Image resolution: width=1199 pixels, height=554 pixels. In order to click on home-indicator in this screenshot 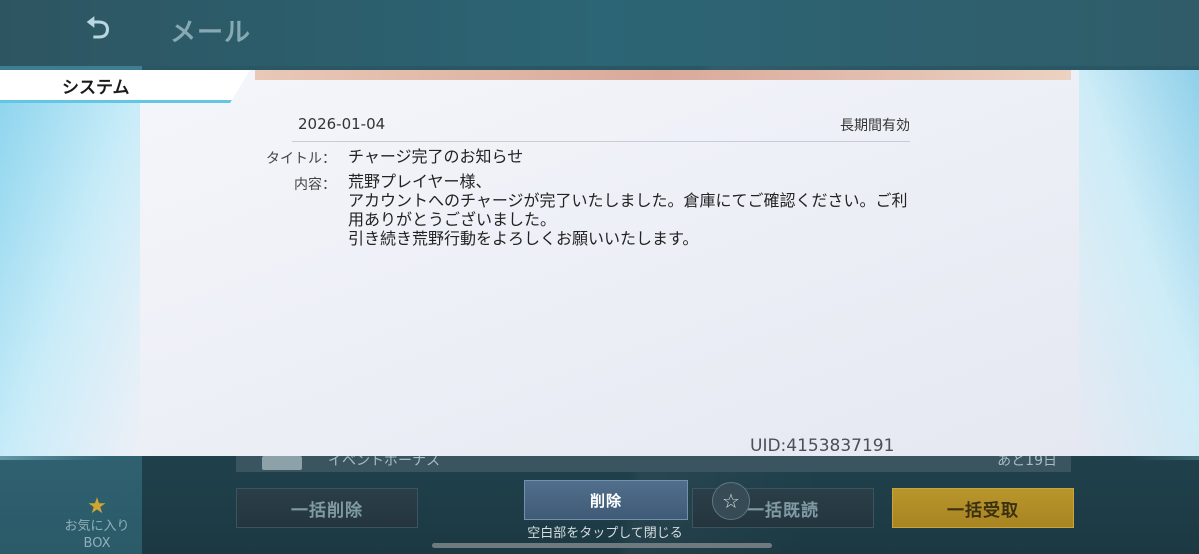, I will do `click(602, 545)`.